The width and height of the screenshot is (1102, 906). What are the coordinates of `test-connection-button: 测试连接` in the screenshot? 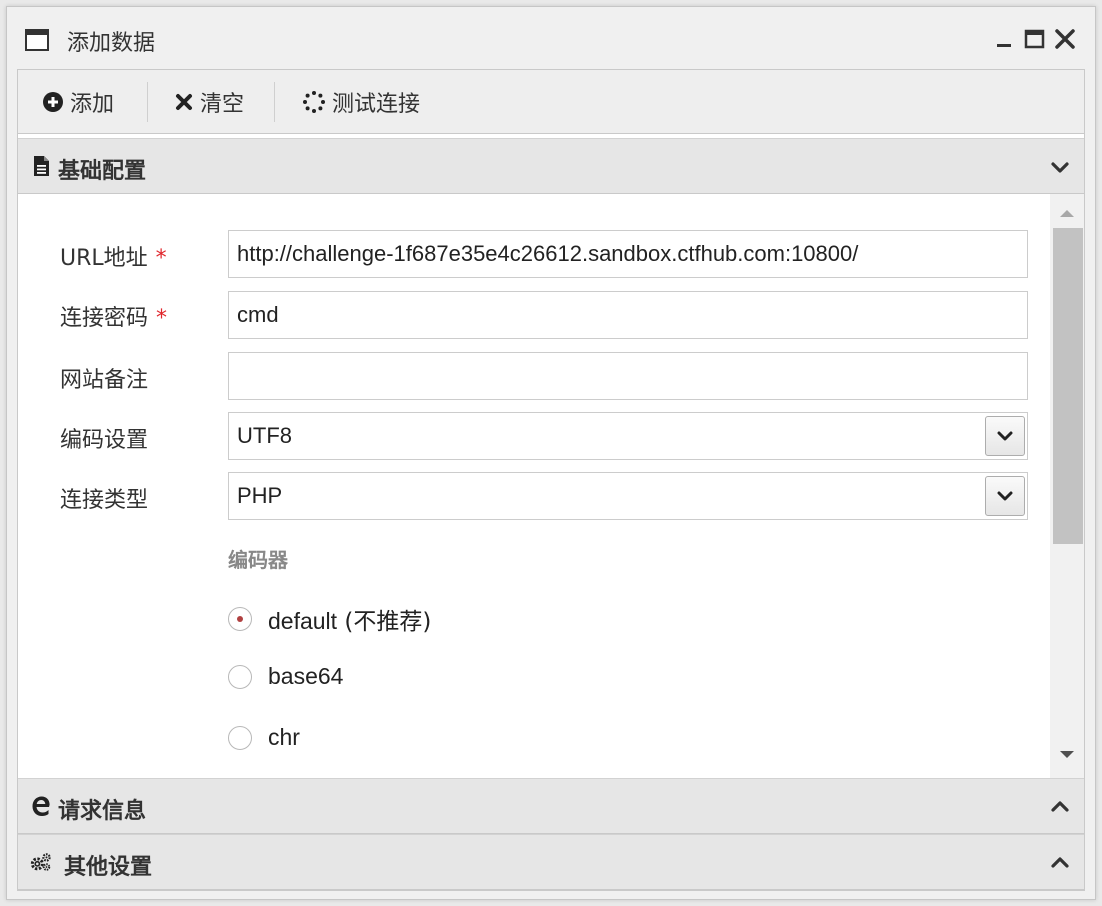 It's located at (361, 102).